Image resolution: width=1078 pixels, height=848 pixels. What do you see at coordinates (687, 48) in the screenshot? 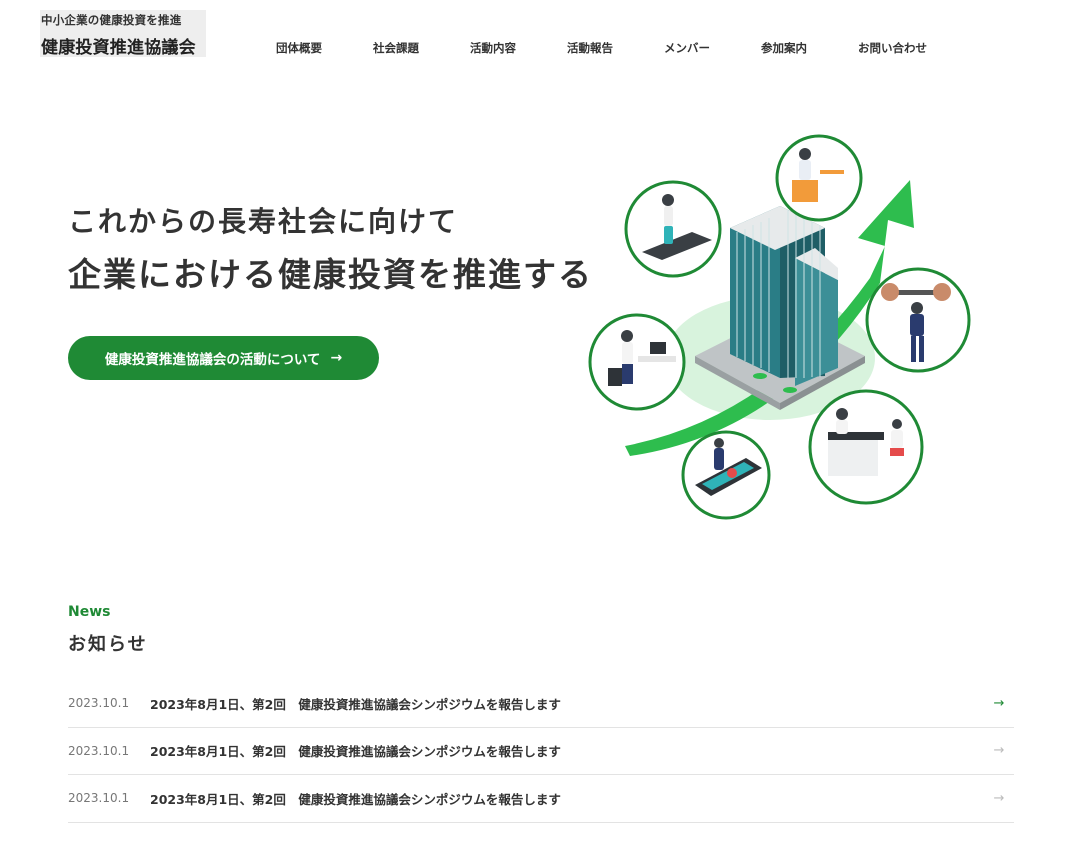
I see `nav-item-members: メンバー` at bounding box center [687, 48].